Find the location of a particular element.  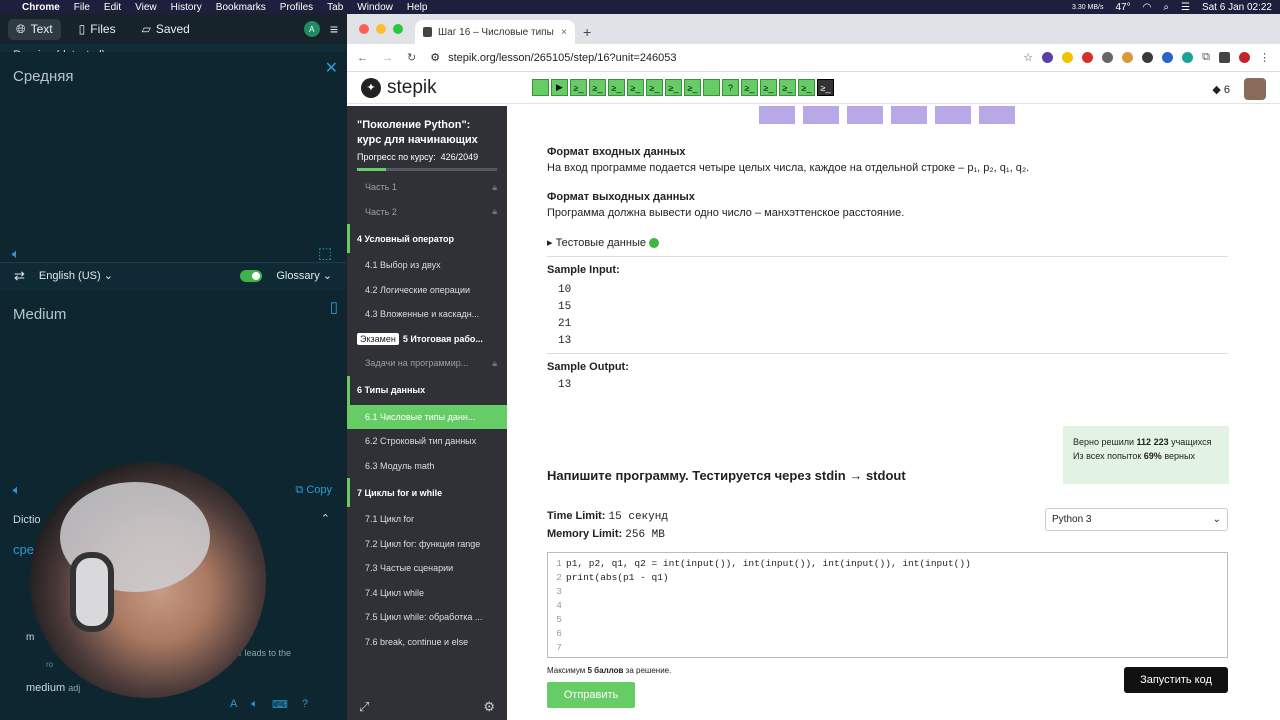

sidebar-item: 7 Циклы for и while is located at coordinates (427, 492).